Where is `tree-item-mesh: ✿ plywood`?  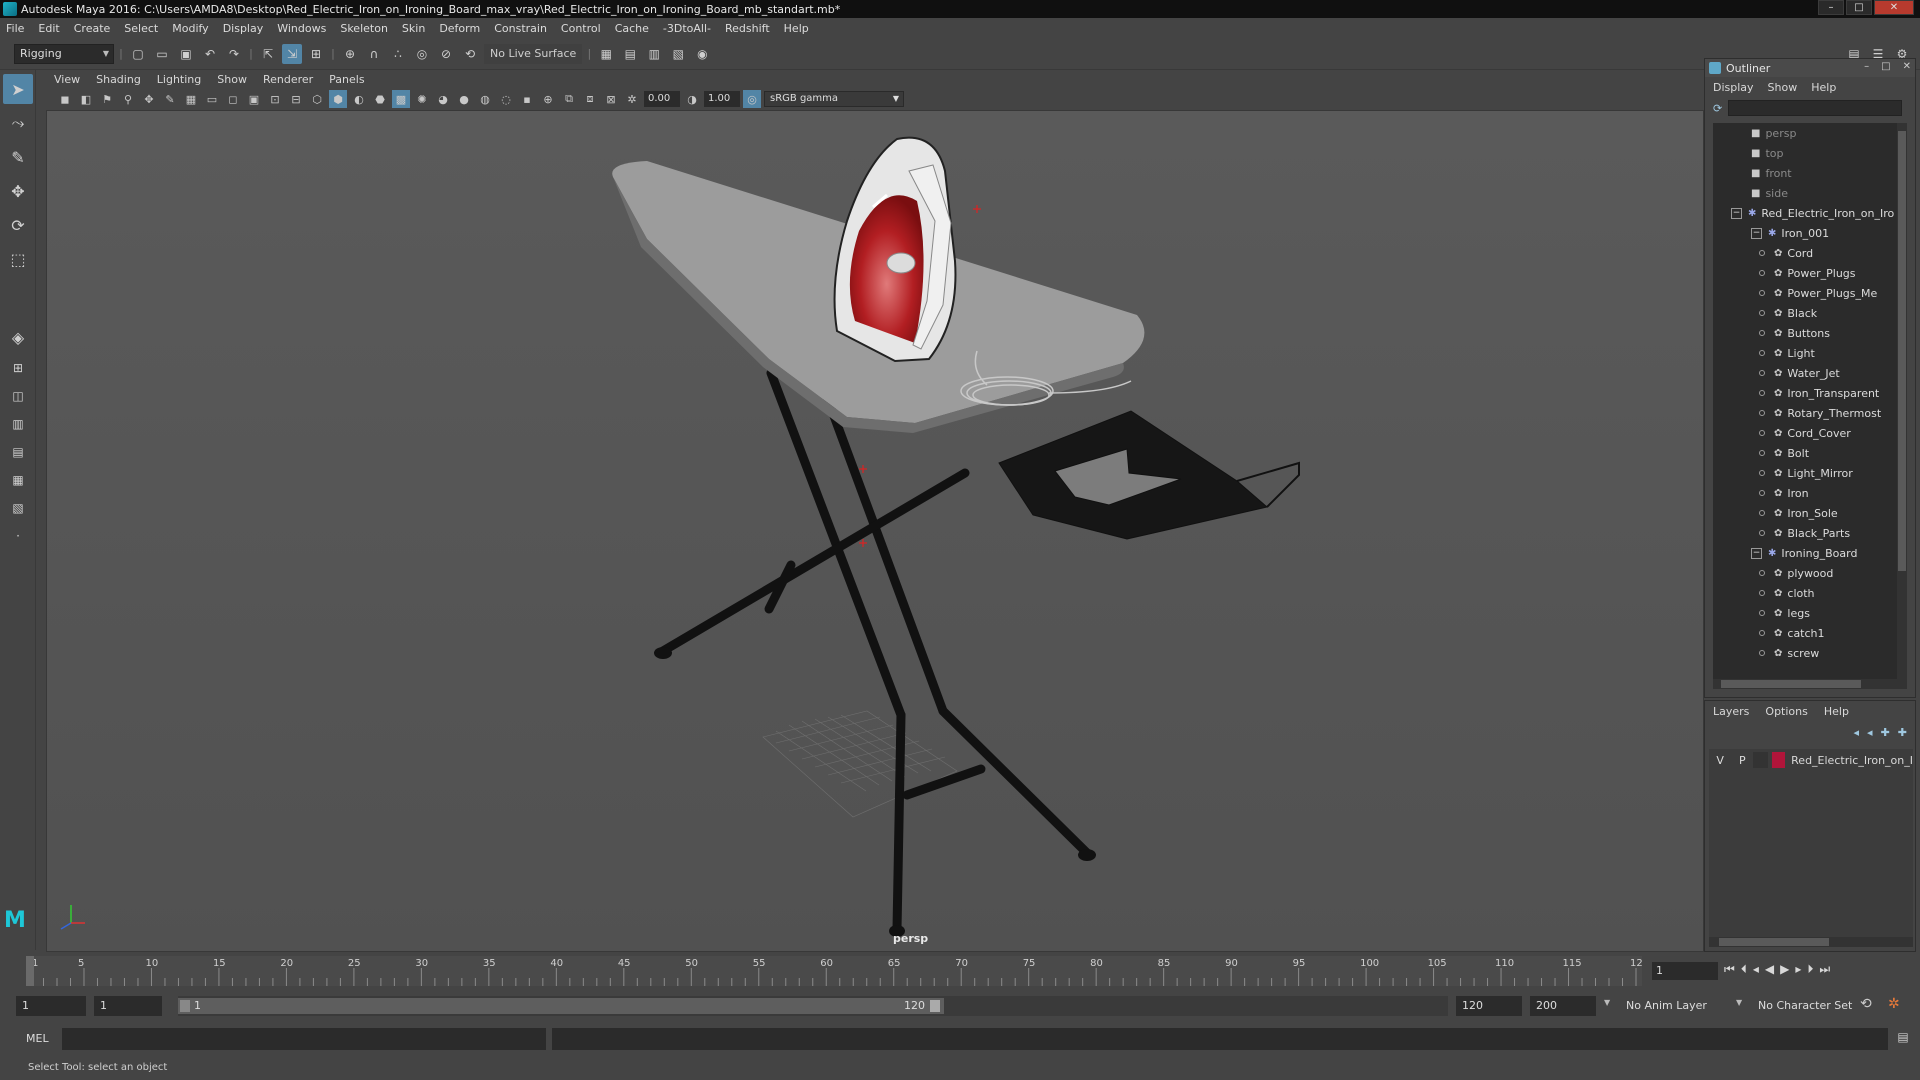 tree-item-mesh: ✿ plywood is located at coordinates (1810, 573).